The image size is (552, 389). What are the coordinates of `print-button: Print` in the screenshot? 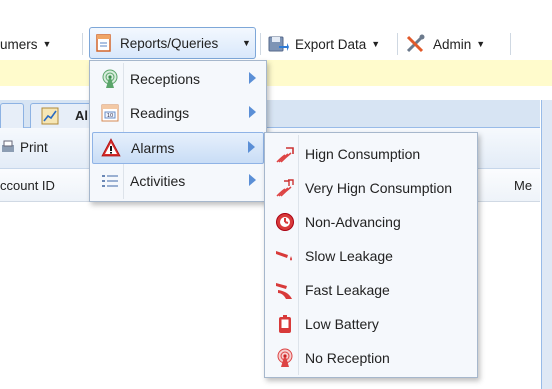 It's located at (24, 147).